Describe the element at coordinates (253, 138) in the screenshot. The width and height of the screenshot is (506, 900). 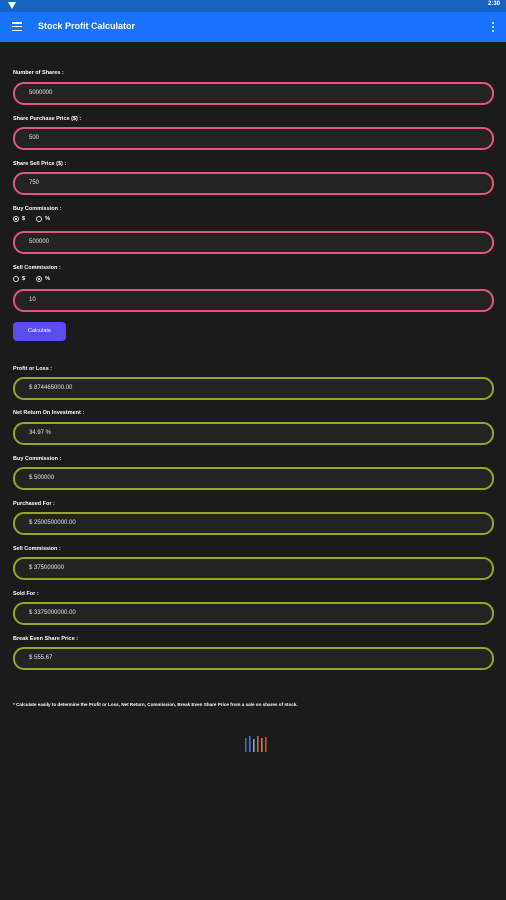
I see `purchase-price-input: 500` at that location.